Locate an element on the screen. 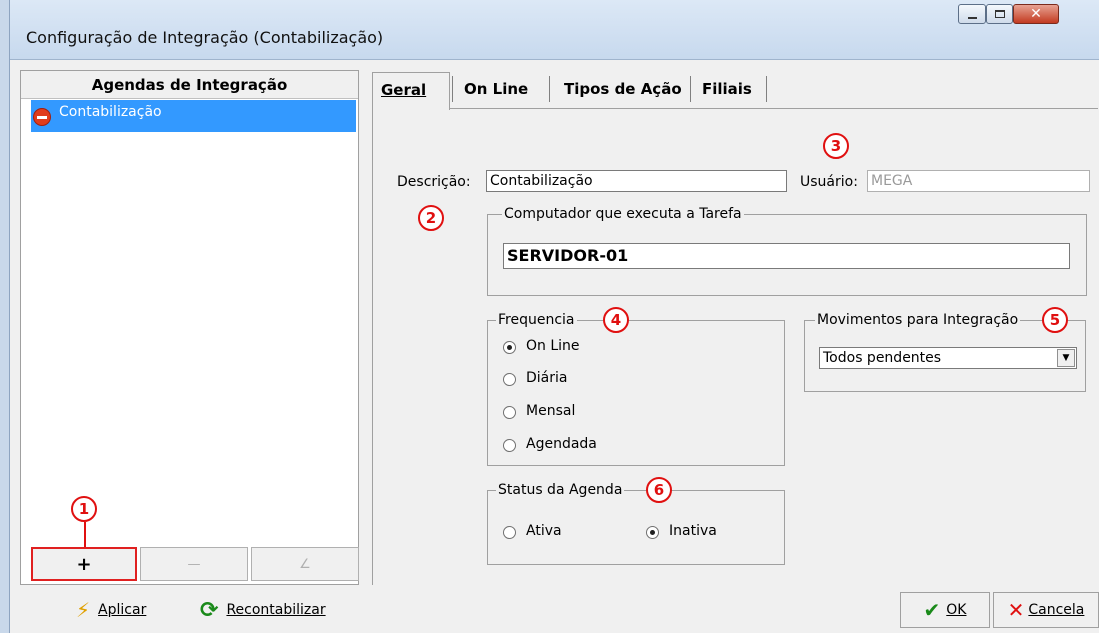 The width and height of the screenshot is (1099, 633). frequencia-agendada-label: Agendada is located at coordinates (561, 444).